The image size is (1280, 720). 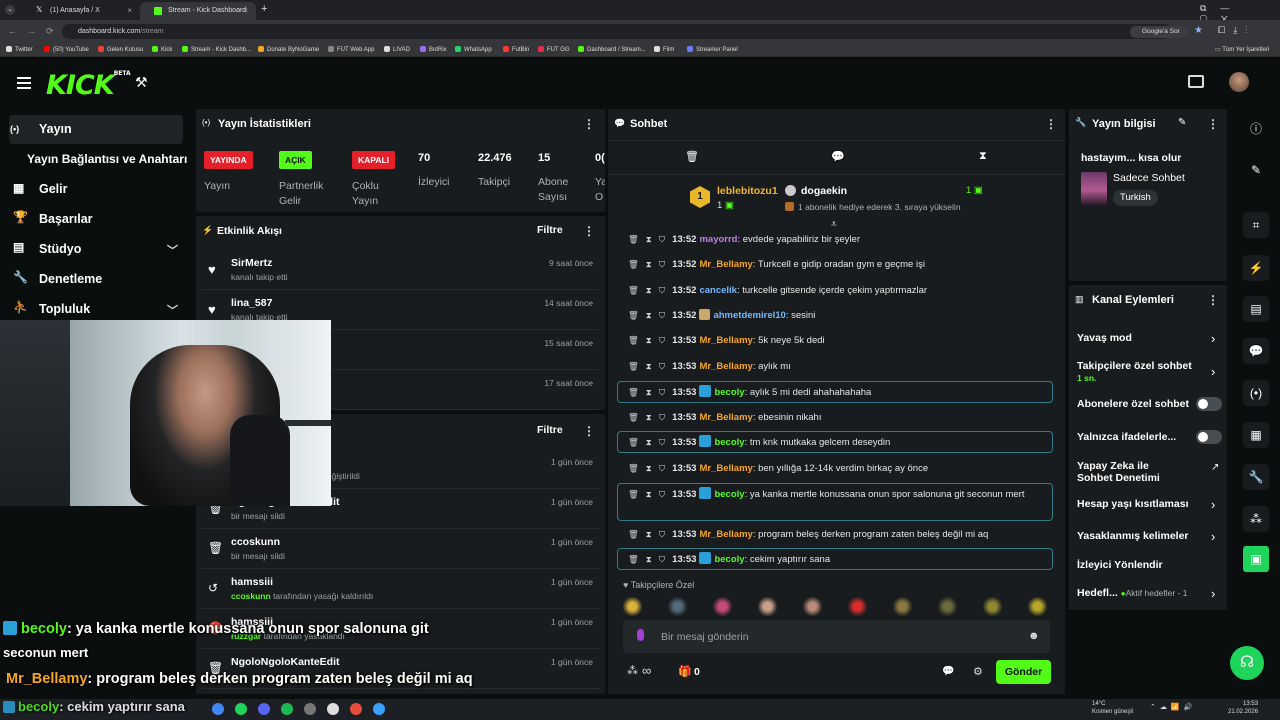 What do you see at coordinates (983, 156) in the screenshot?
I see `hourglass-icon: ⧗` at bounding box center [983, 156].